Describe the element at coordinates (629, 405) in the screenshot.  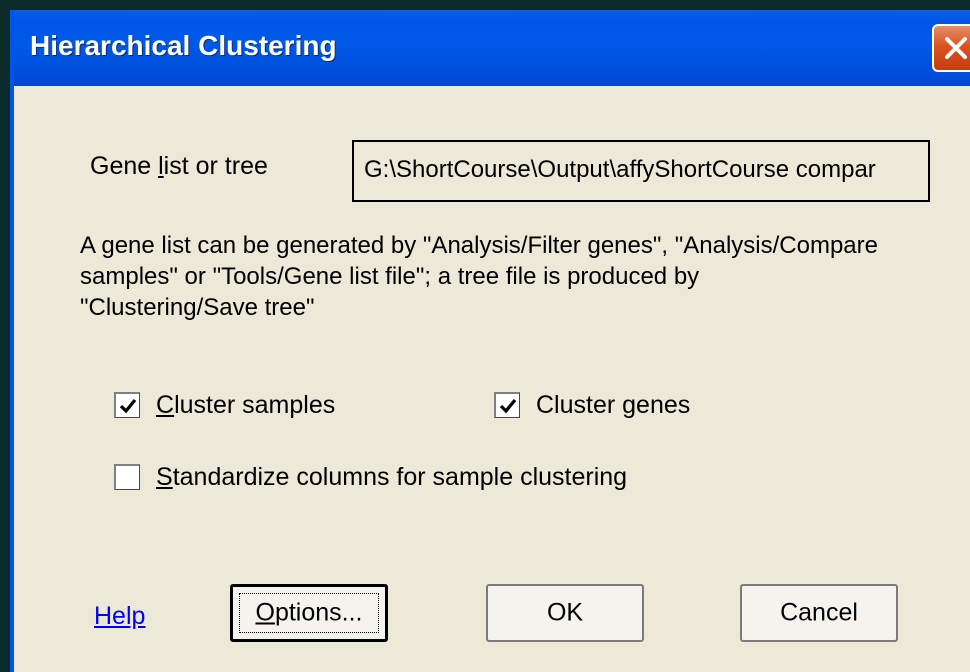
I see `cluster-genes-accel: g` at that location.